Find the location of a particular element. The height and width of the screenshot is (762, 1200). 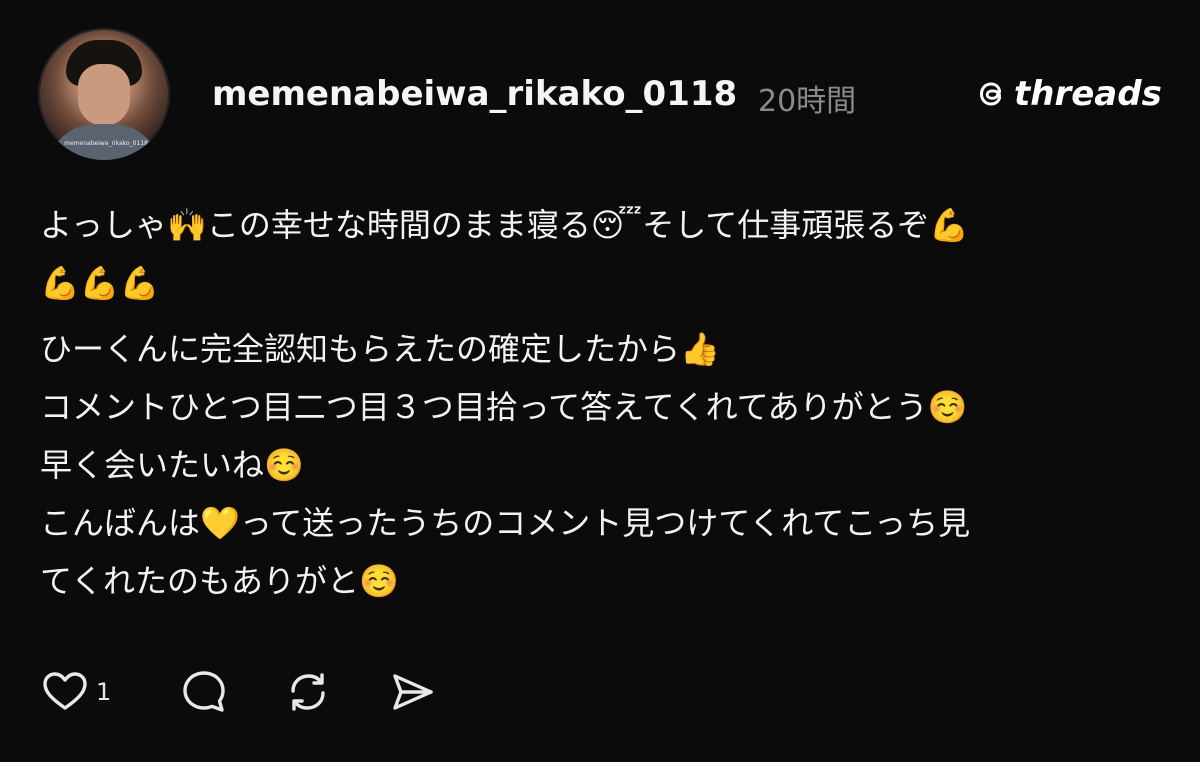

body-line: てくれたのもありがと☺️ is located at coordinates (219, 581).